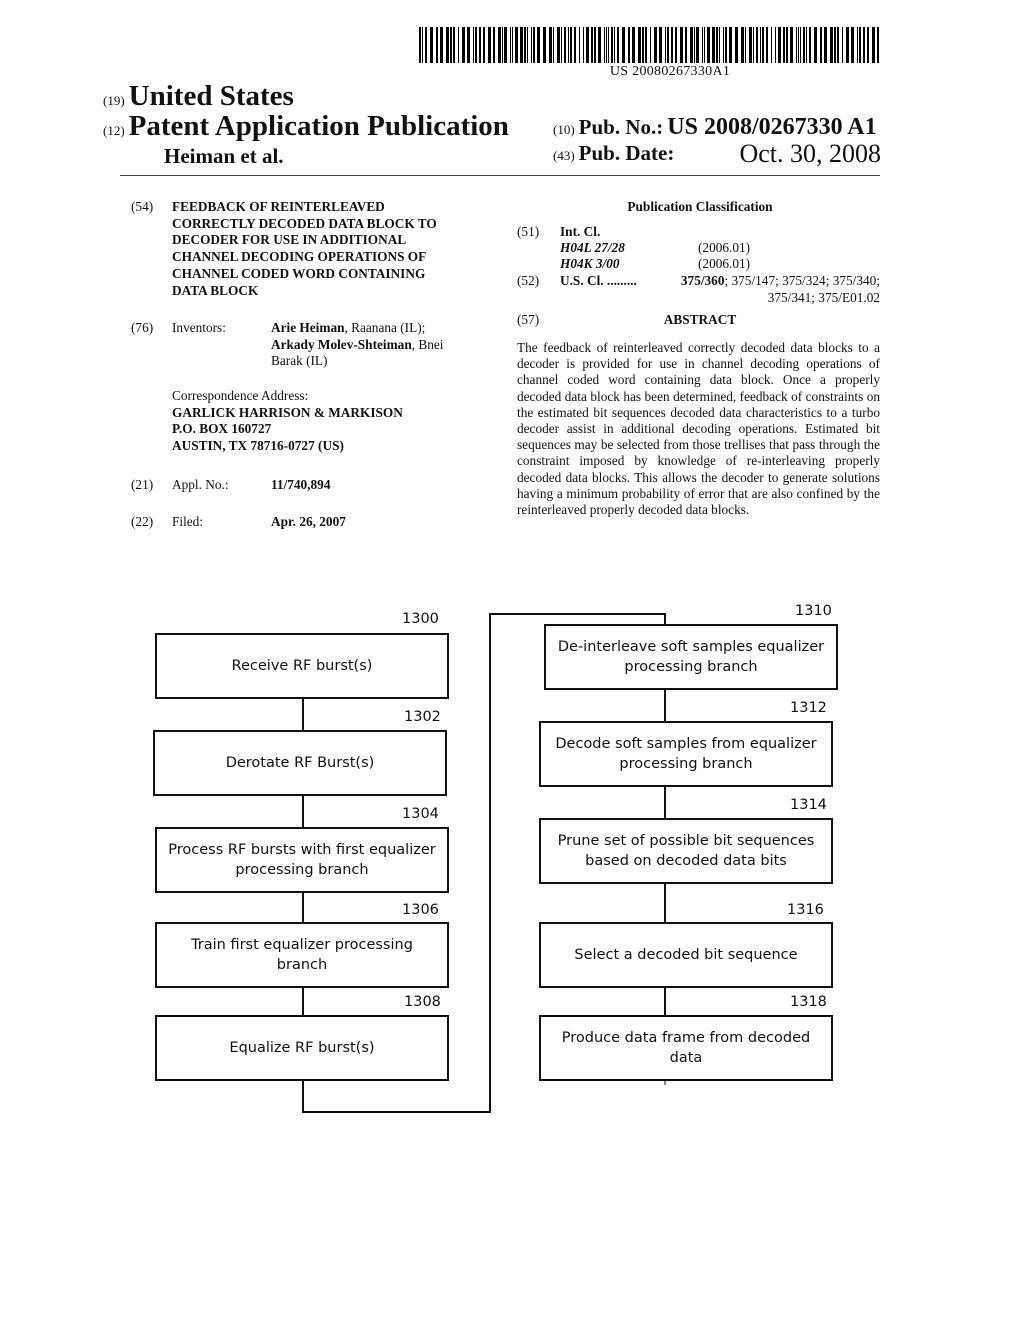 The height and width of the screenshot is (1320, 1024). What do you see at coordinates (420, 619) in the screenshot?
I see `step-ref: 1300` at bounding box center [420, 619].